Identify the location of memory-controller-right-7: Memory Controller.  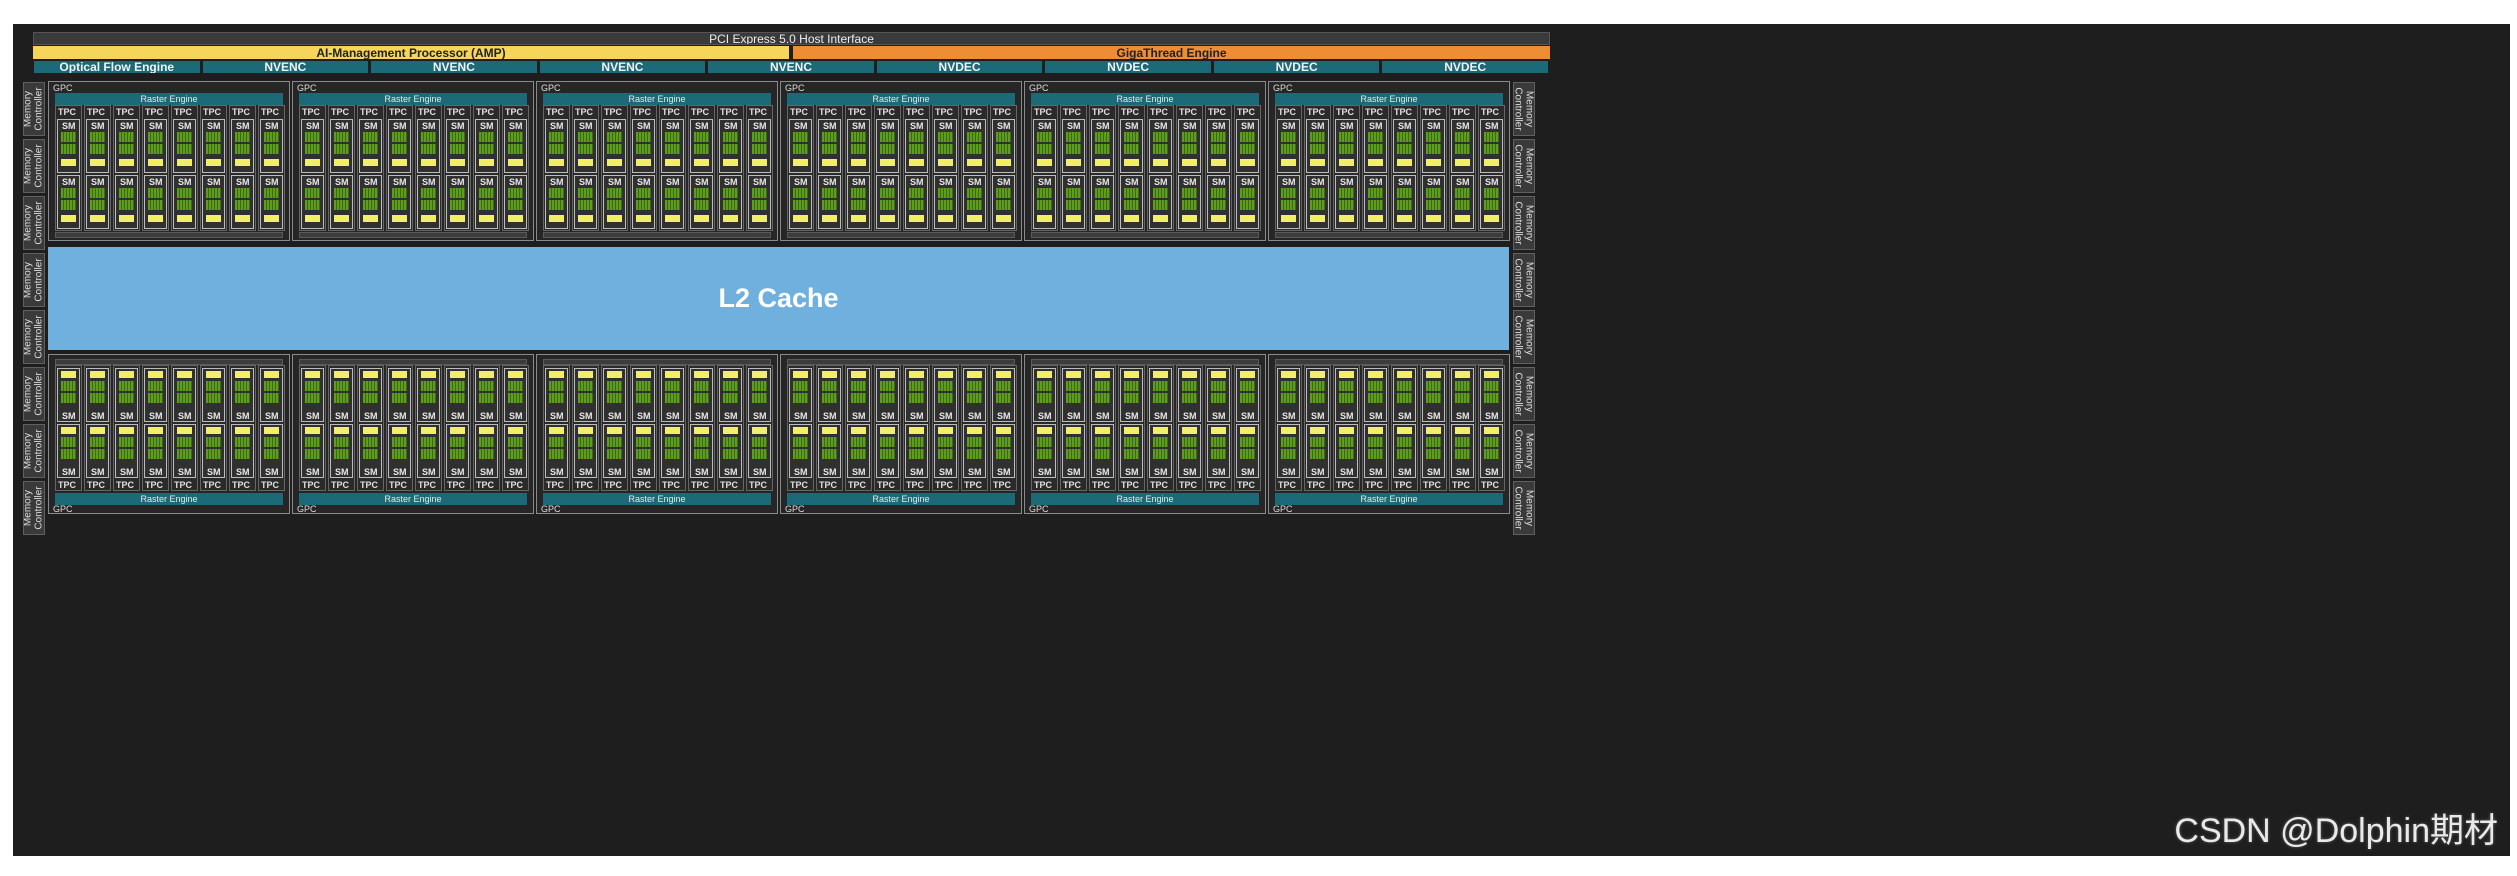
(1524, 451).